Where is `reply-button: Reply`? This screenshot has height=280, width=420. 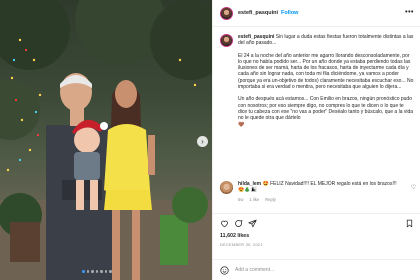 reply-button: Reply is located at coordinates (270, 200).